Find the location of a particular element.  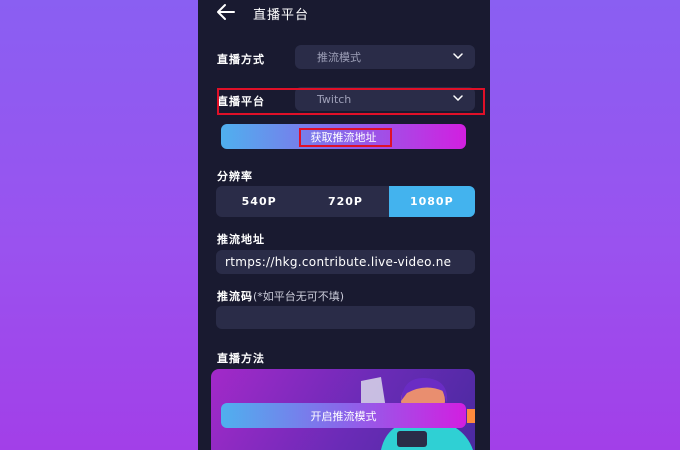

resolution-segmented-control: 540P 720P 1080P is located at coordinates (345, 201).